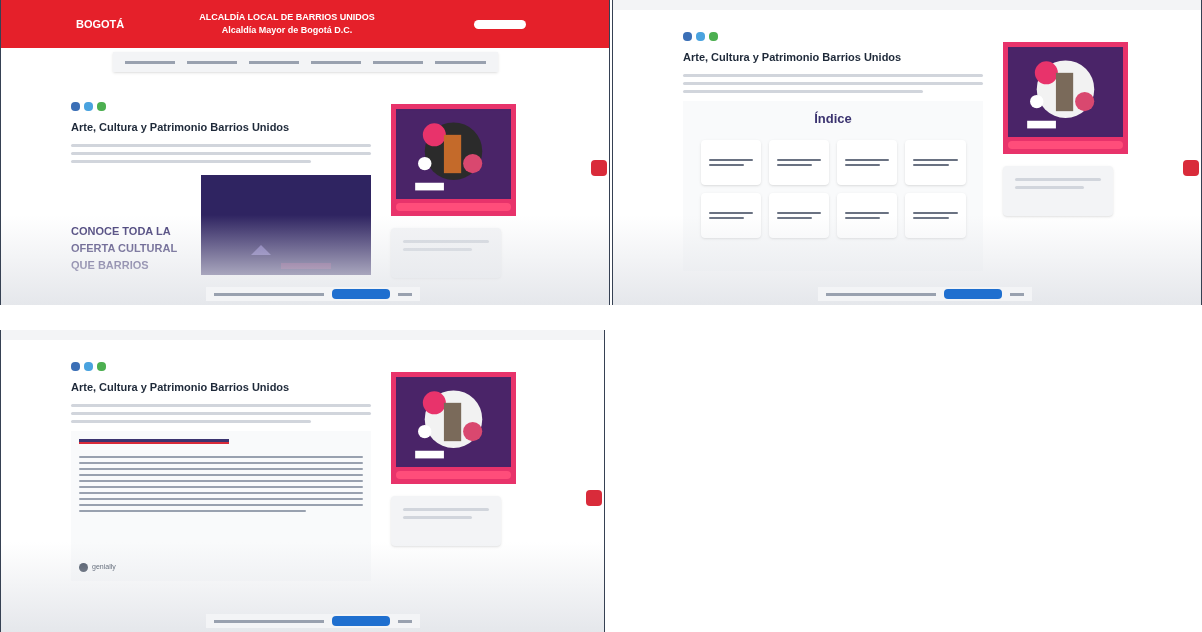 The width and height of the screenshot is (1202, 632). I want to click on banner-text: CONOCE TODA LA, so click(121, 231).